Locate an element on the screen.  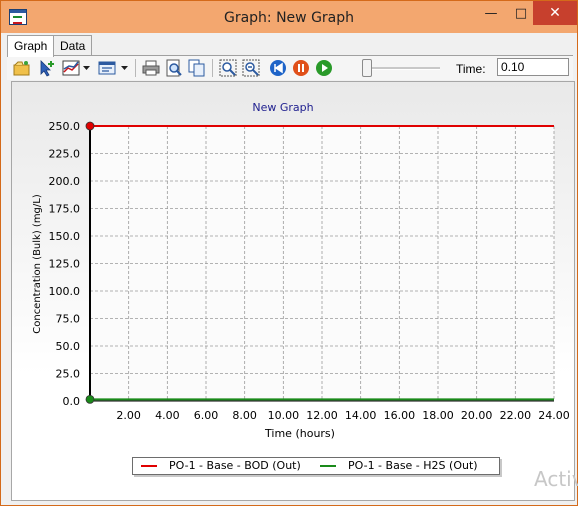
chart-title: New Graph is located at coordinates (282, 107).